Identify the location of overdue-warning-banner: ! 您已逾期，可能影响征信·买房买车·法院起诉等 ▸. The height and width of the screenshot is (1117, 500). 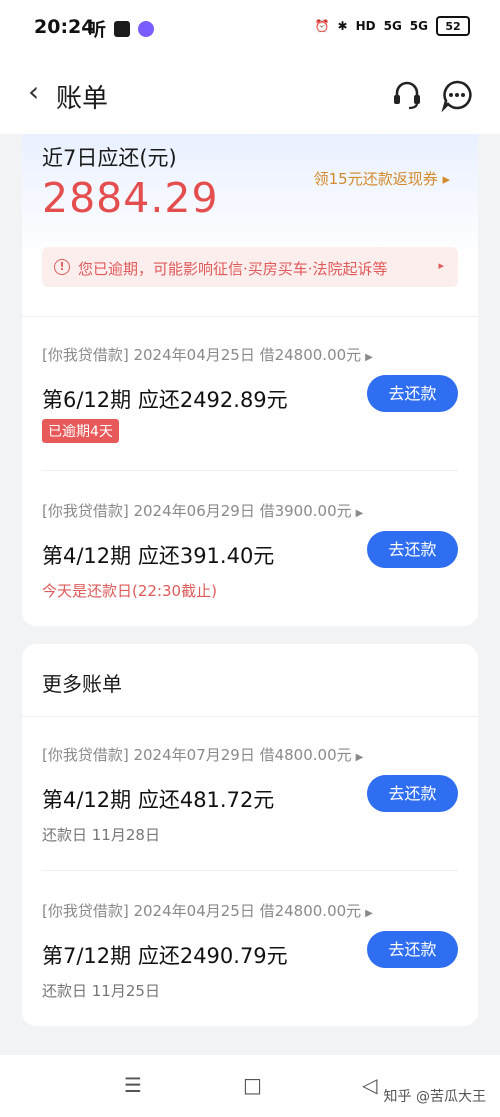
(250, 267).